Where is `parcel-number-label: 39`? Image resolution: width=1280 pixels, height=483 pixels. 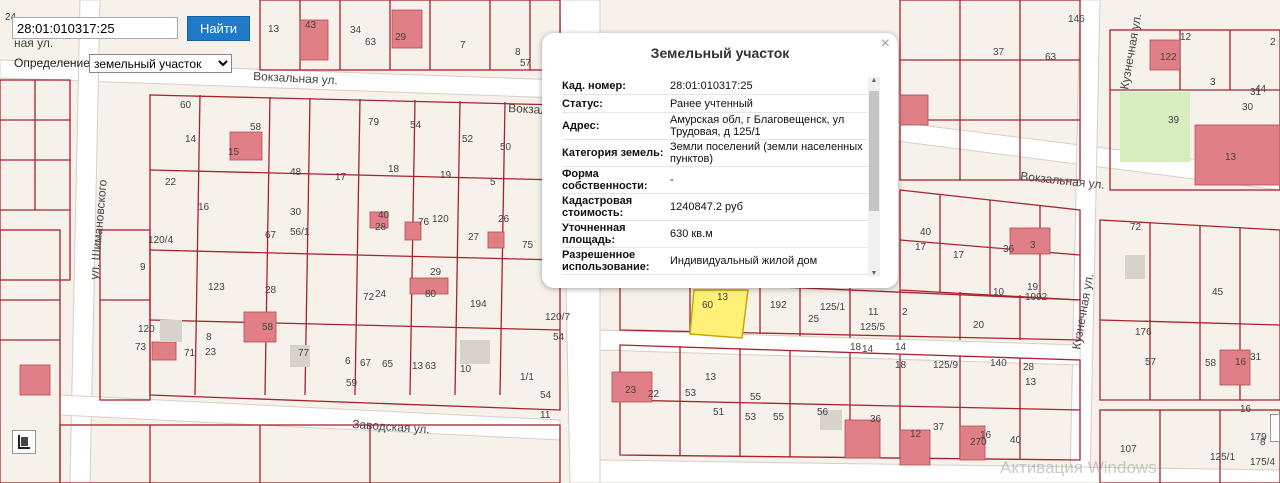 parcel-number-label: 39 is located at coordinates (1174, 120).